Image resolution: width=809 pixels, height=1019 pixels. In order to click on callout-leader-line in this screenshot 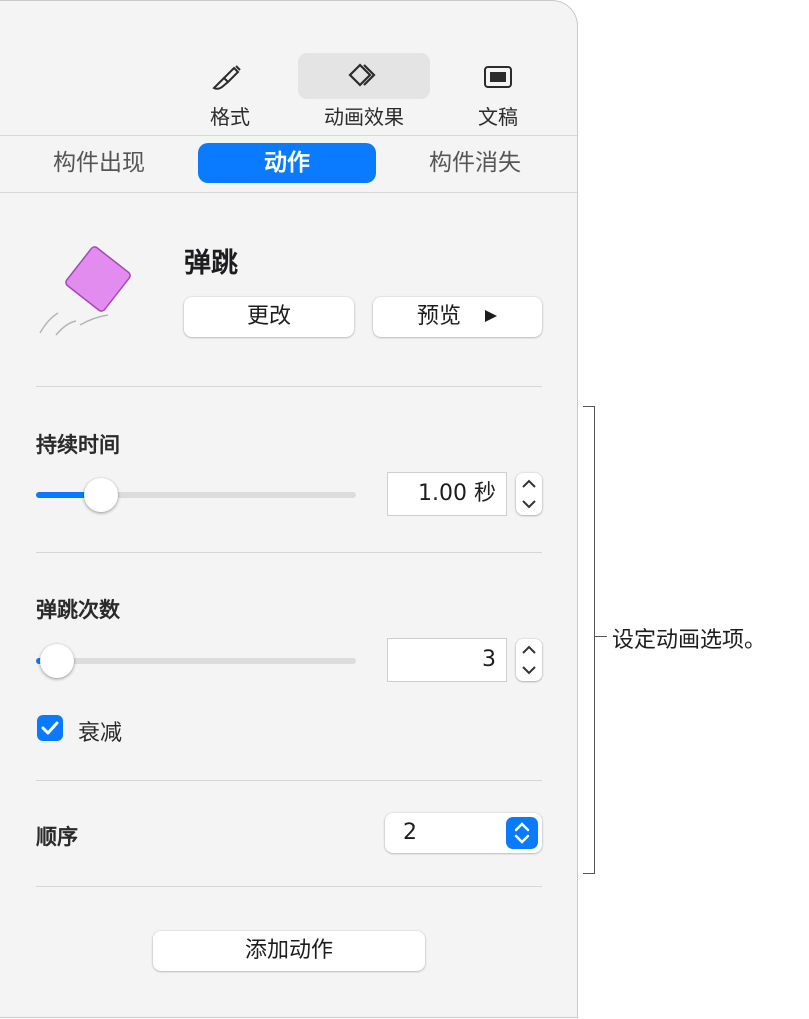, I will do `click(601, 636)`.